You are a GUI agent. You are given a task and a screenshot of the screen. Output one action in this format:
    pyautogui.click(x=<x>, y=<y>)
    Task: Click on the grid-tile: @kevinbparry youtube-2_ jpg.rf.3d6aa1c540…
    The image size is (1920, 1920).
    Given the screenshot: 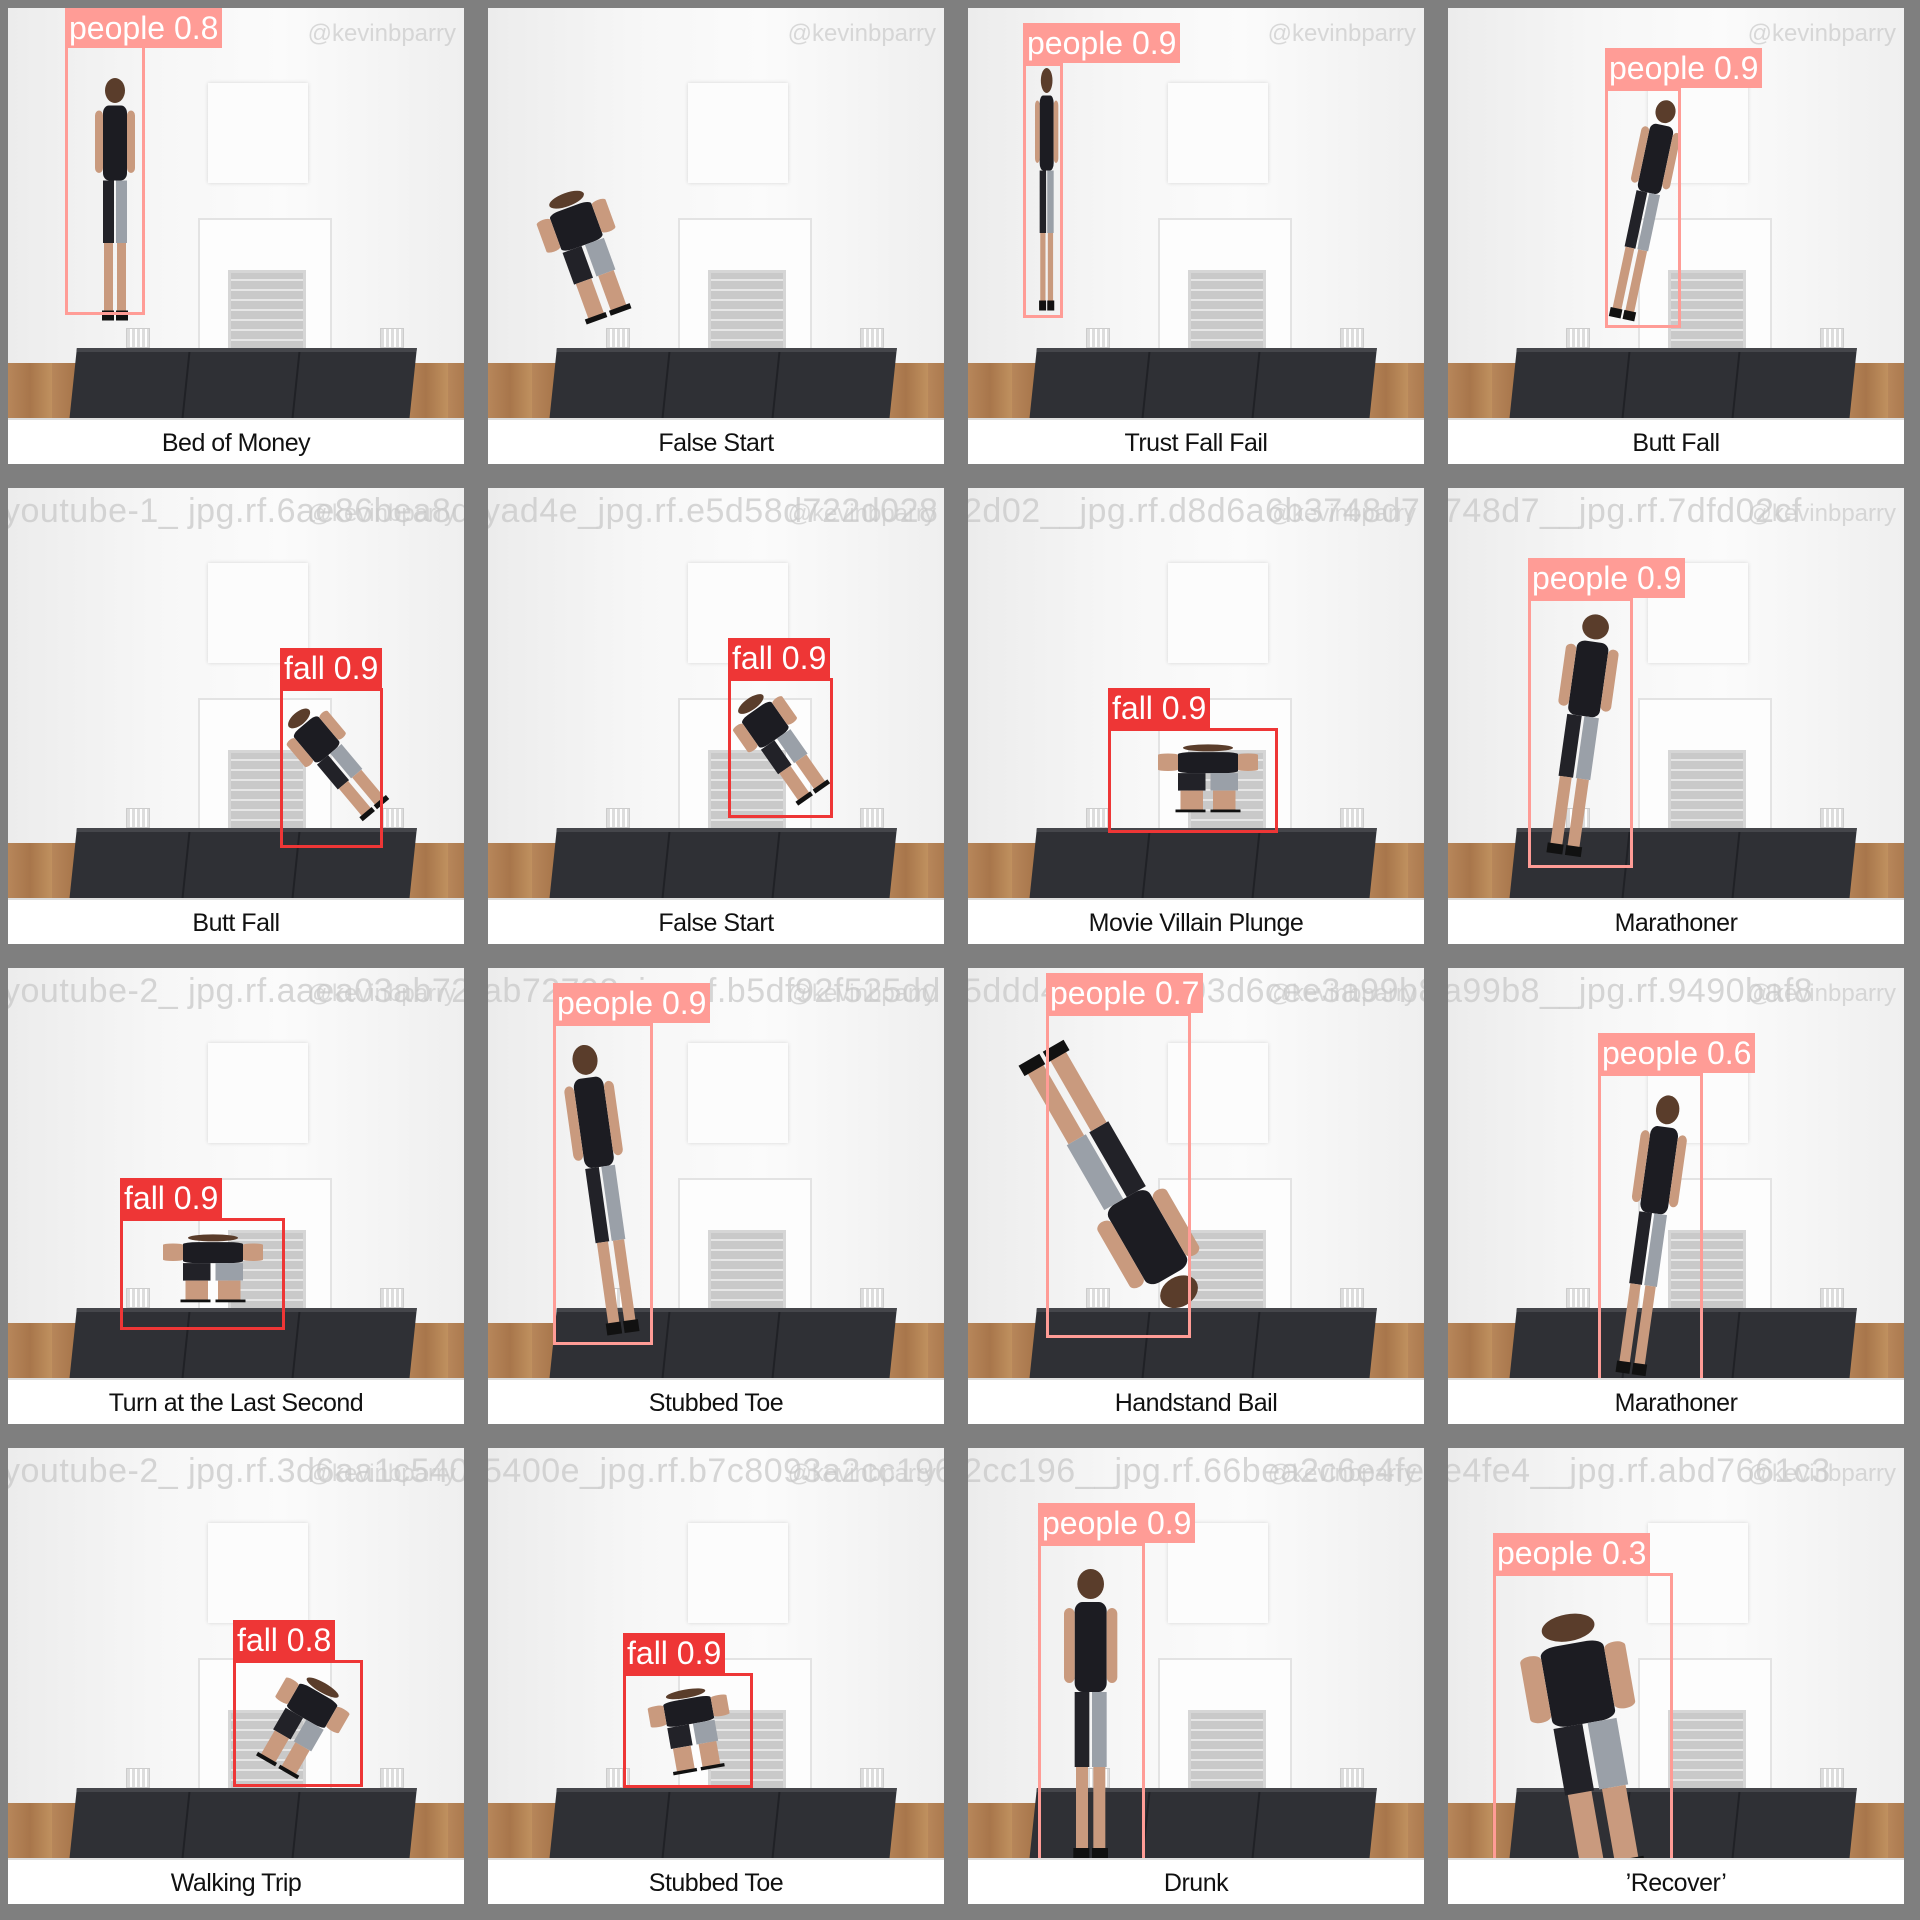 What is the action you would take?
    pyautogui.click(x=236, y=1676)
    